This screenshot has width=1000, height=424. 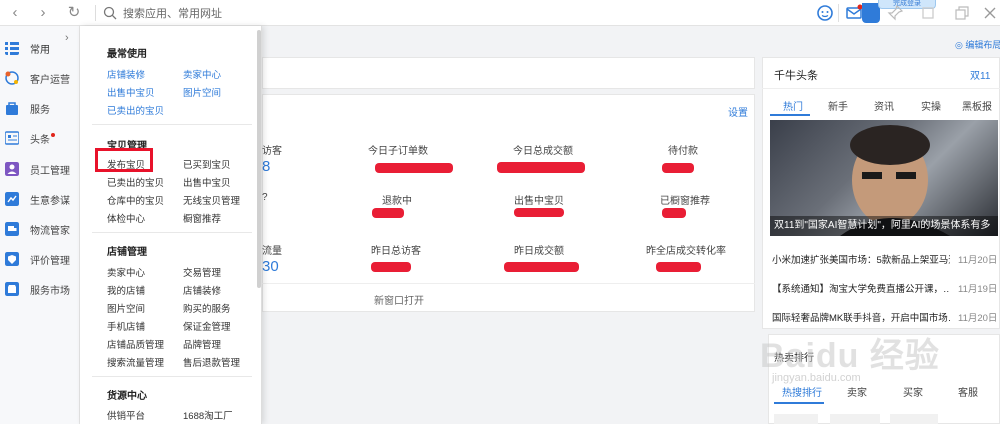 What do you see at coordinates (793, 105) in the screenshot?
I see `tab-hot: 热门` at bounding box center [793, 105].